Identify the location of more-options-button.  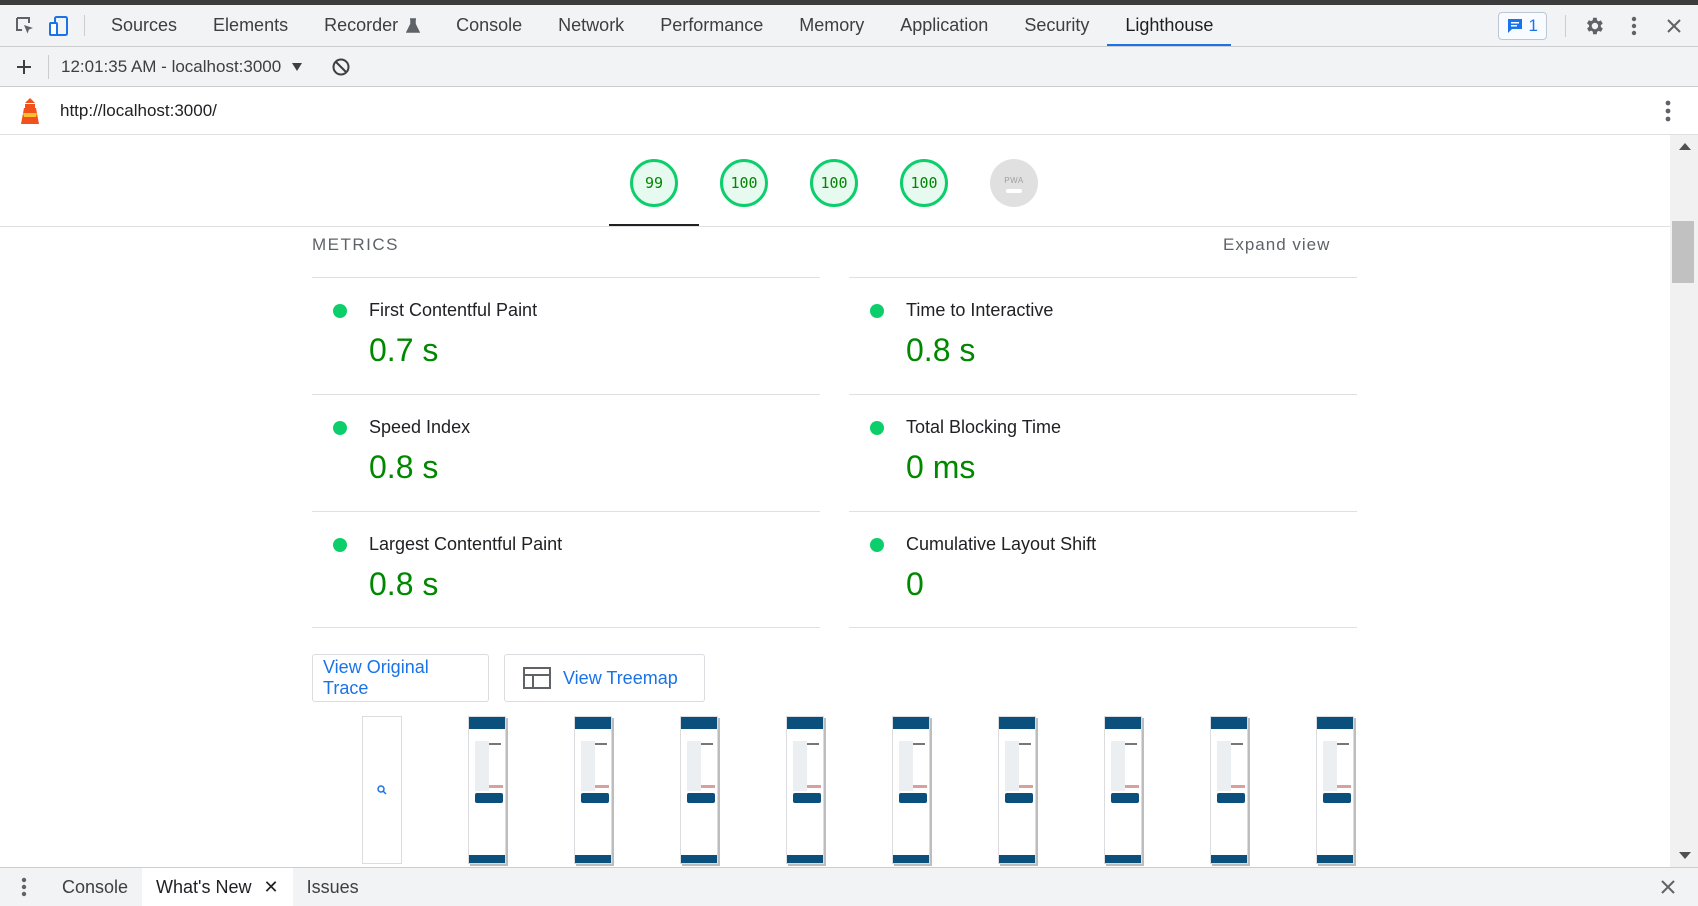
(1634, 26).